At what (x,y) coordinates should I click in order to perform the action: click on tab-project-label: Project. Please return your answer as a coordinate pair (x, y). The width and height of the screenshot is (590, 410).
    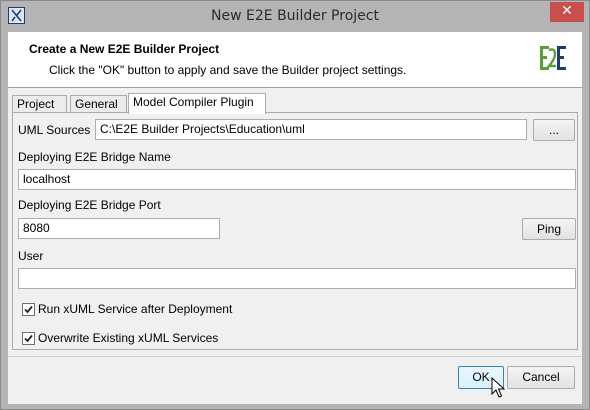
    Looking at the image, I should click on (36, 104).